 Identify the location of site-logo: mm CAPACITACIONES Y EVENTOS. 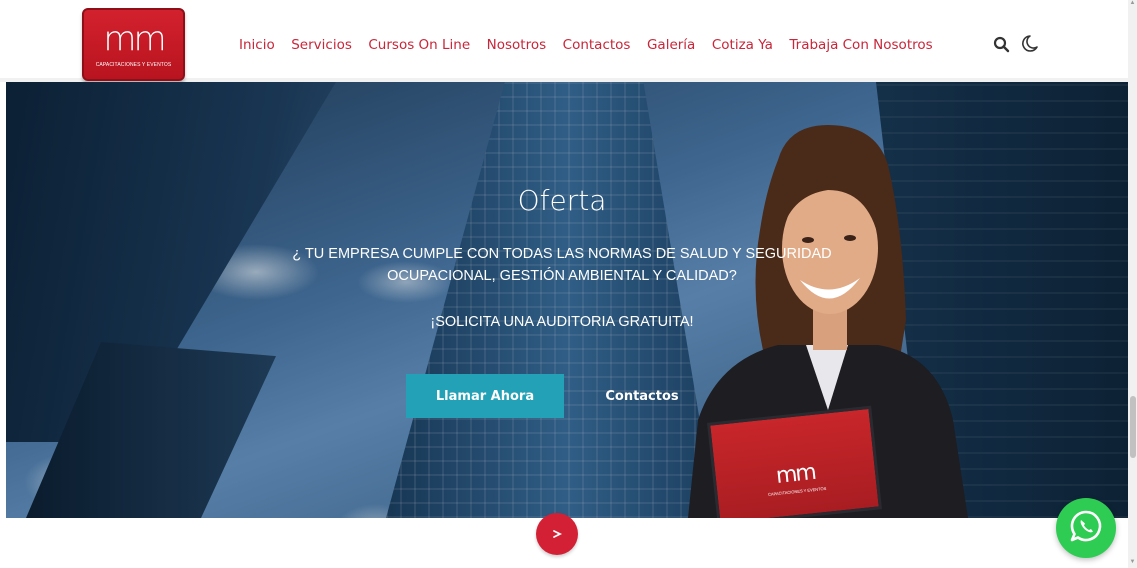
(133, 44).